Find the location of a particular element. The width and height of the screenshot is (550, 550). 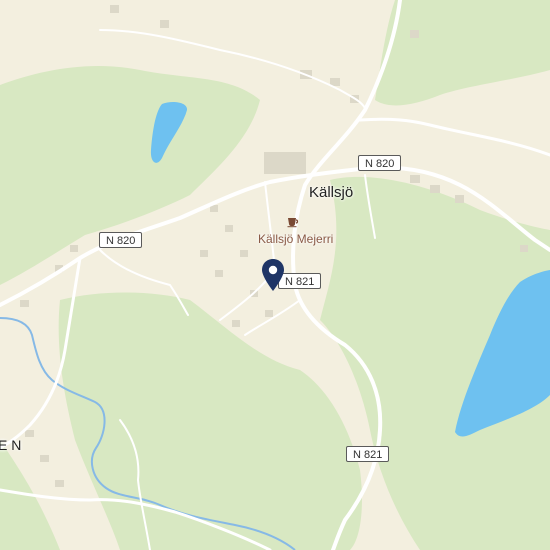

road-label-n820-top: N 820 is located at coordinates (380, 163).